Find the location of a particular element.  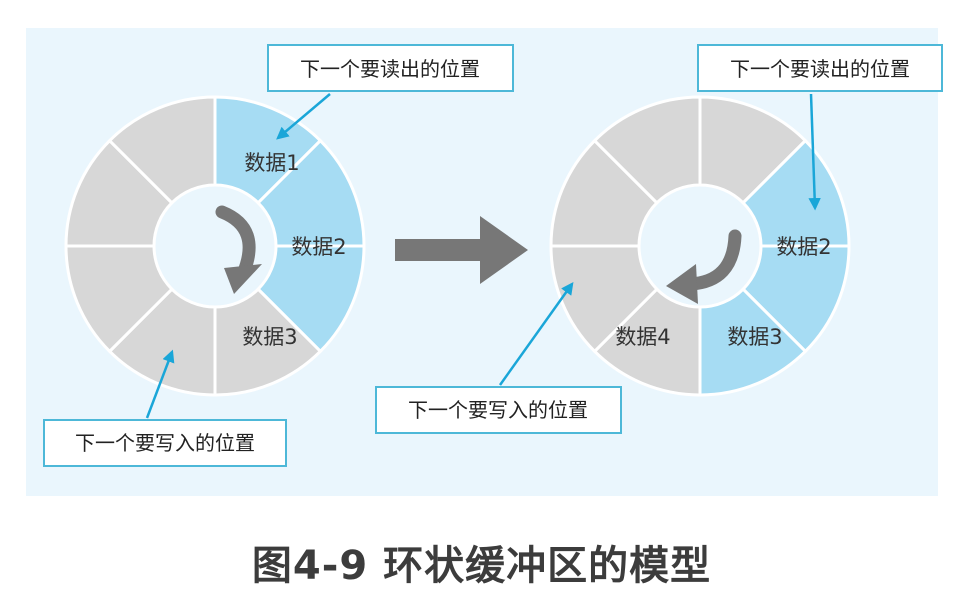

left-read-callout: 下一个要读出的位置 is located at coordinates (390, 68).